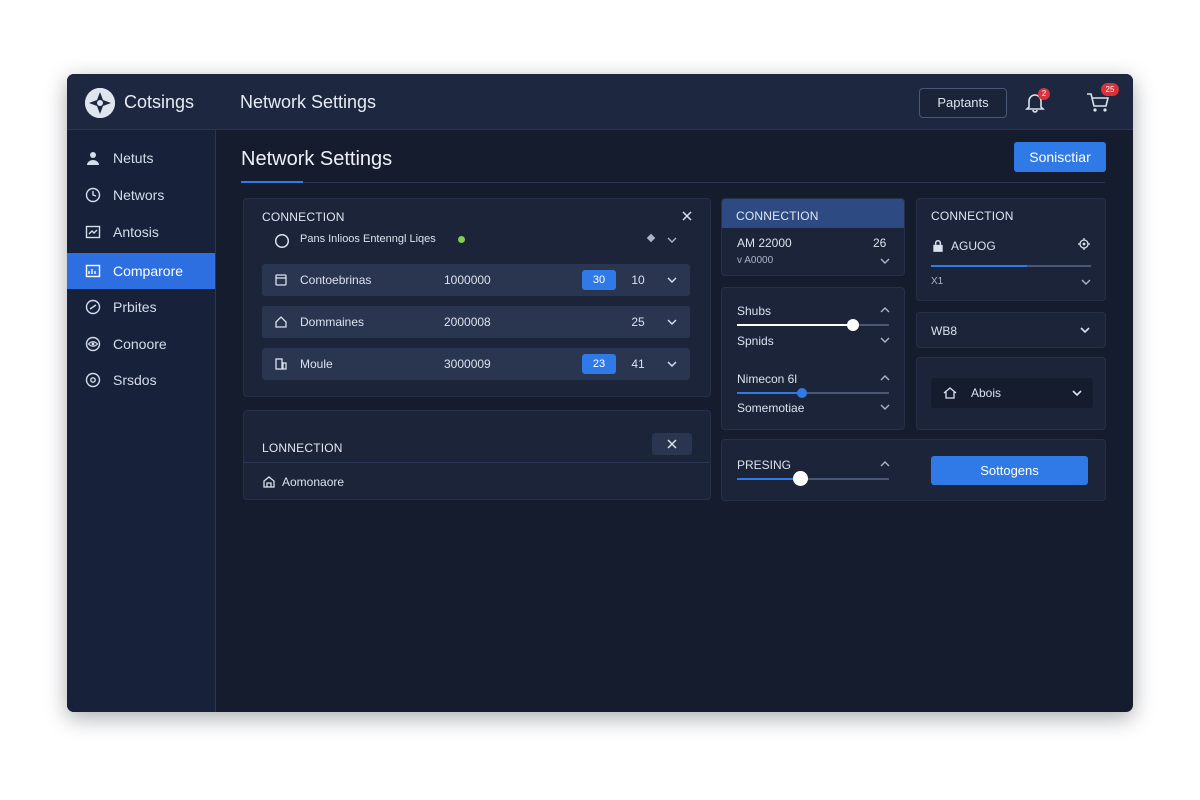 The image size is (1200, 800). I want to click on sidebar-item-networs: Networs, so click(141, 195).